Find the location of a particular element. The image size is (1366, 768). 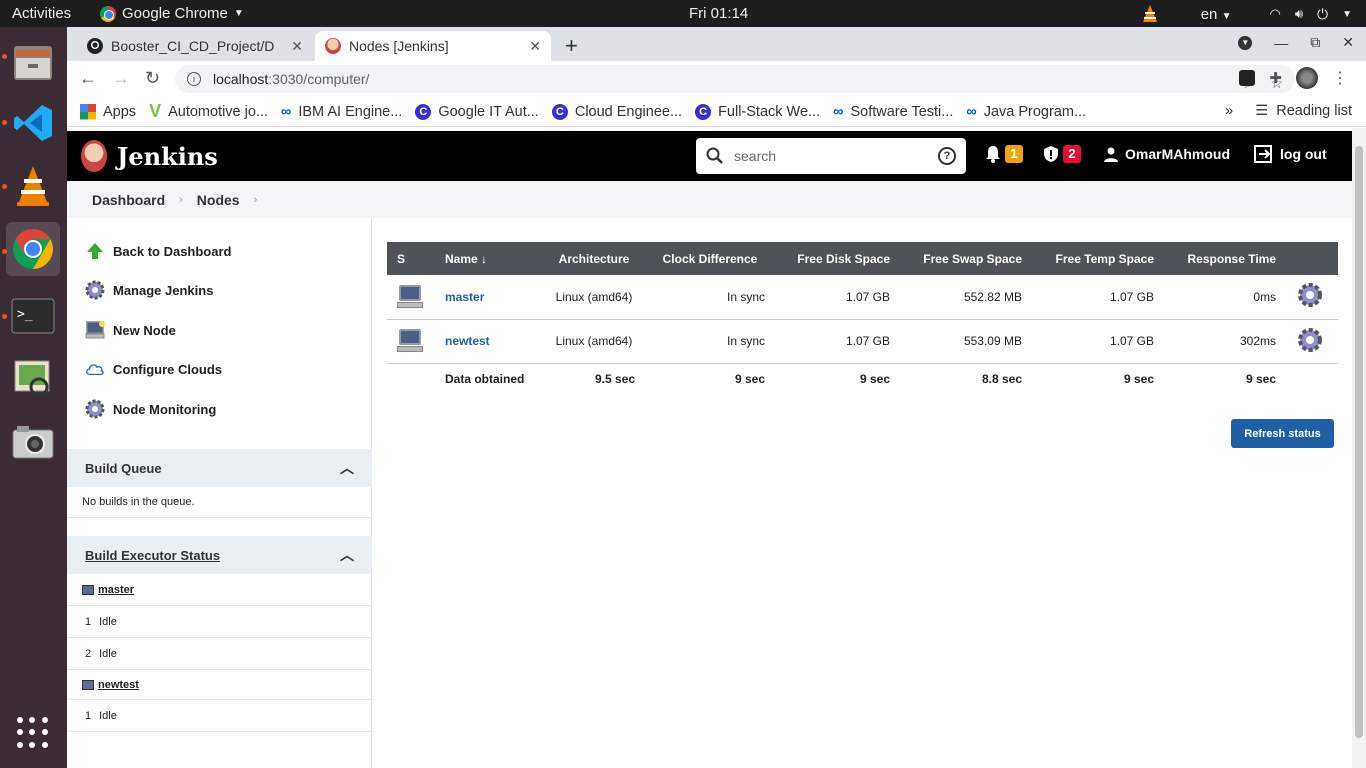

footer-disk-time: 9 sec is located at coordinates (837, 378).